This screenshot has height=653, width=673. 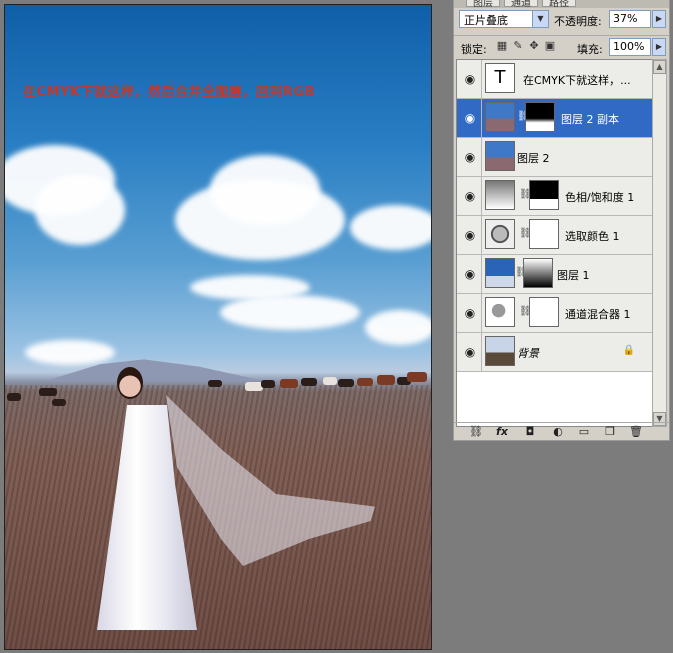 I want to click on channel-mixer-adjustment-icon, so click(x=500, y=312).